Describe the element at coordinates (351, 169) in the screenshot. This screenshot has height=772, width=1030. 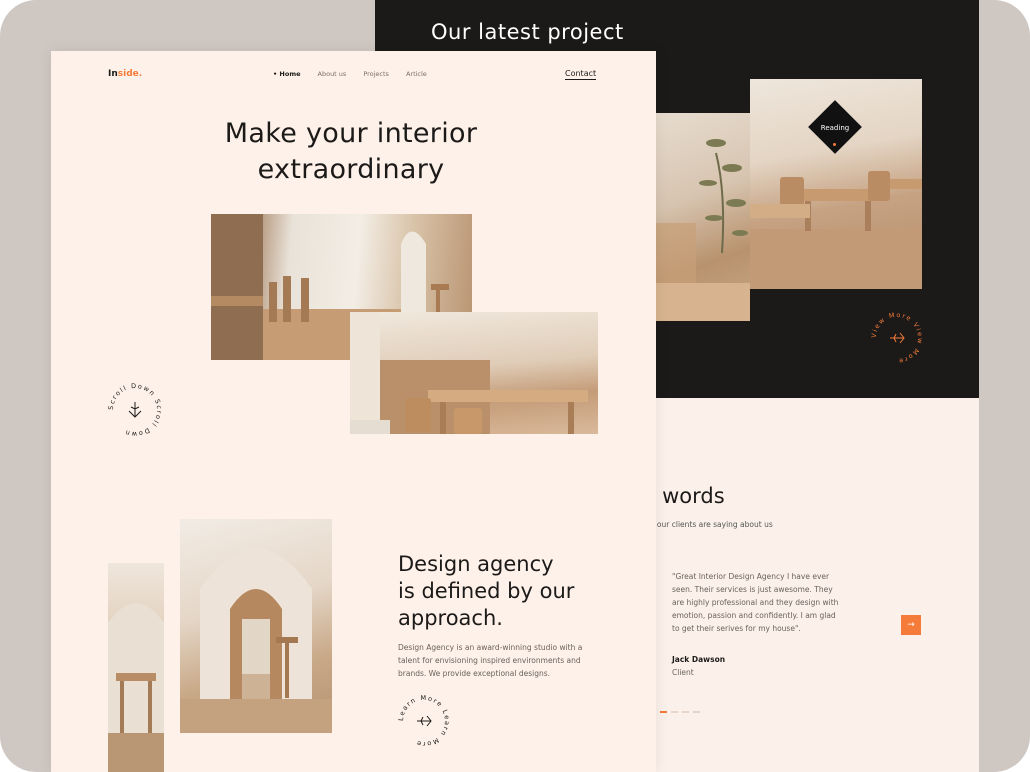
I see `hero-line: extraordinary` at that location.